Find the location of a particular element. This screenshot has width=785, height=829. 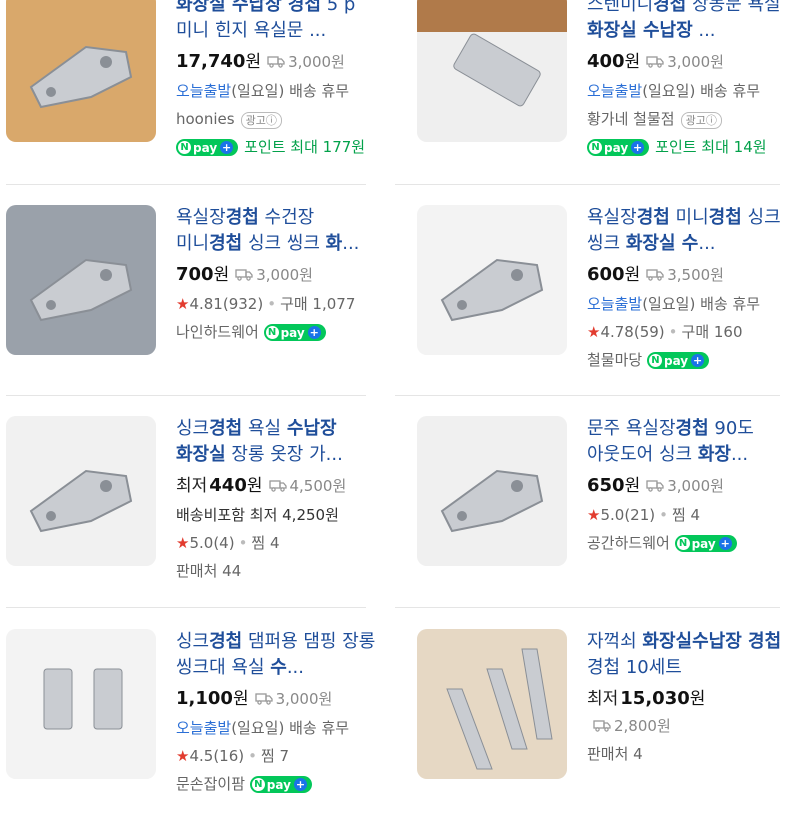

info-line: 황가네 철물점 광고ⓘ is located at coordinates (686, 119).